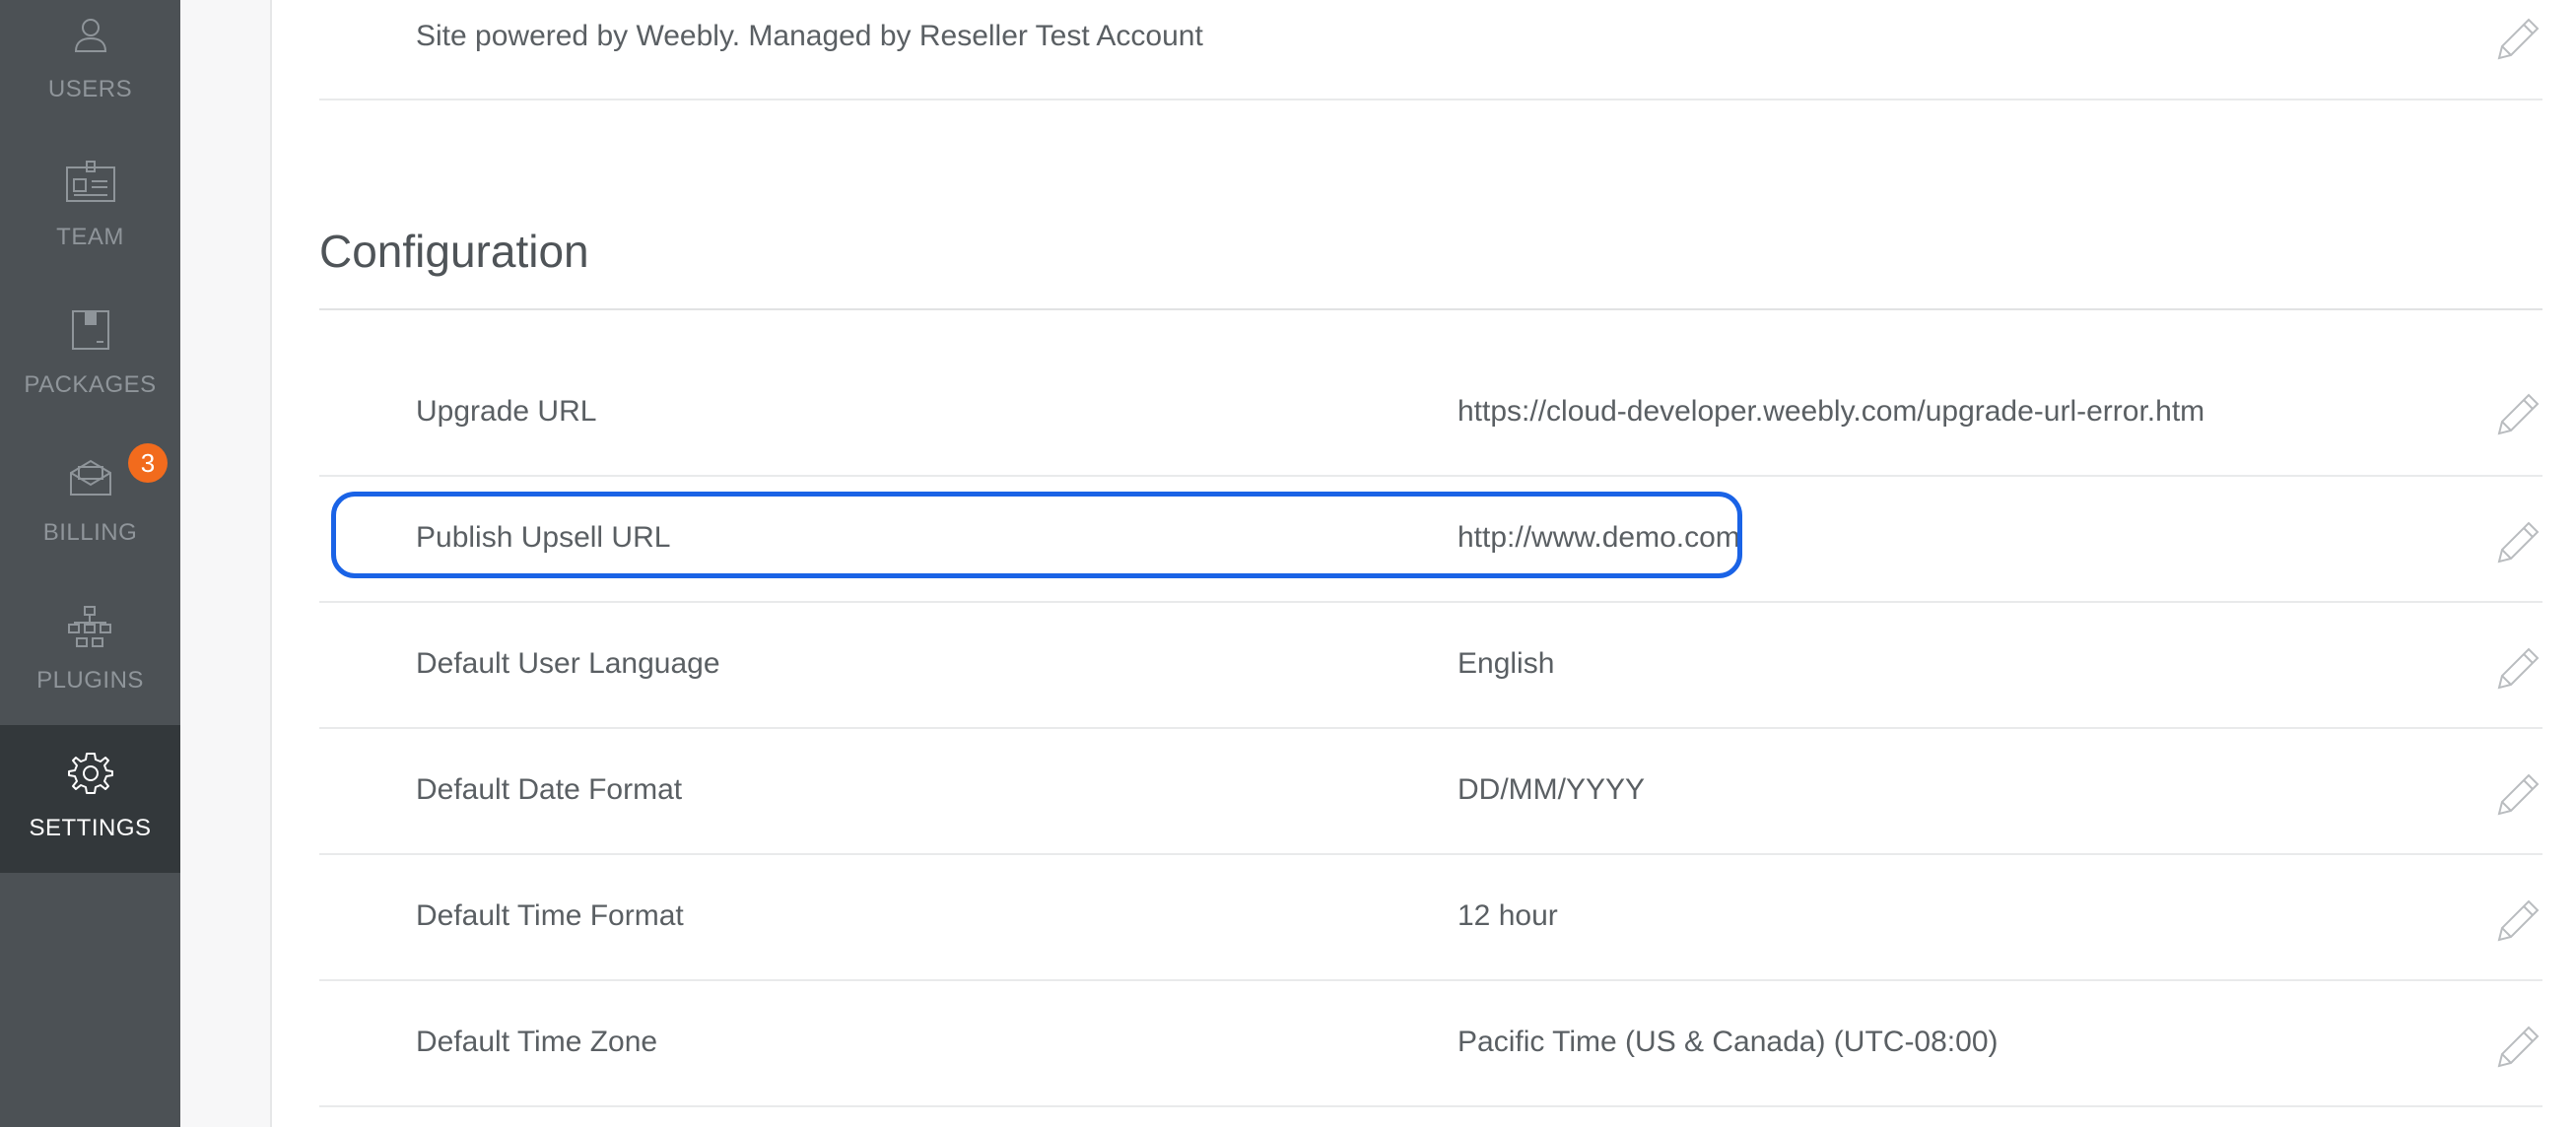 The height and width of the screenshot is (1127, 2576). What do you see at coordinates (1430, 540) in the screenshot?
I see `config-row-publish-upsell-url: Publish Upsell URL http://www.demo.com` at bounding box center [1430, 540].